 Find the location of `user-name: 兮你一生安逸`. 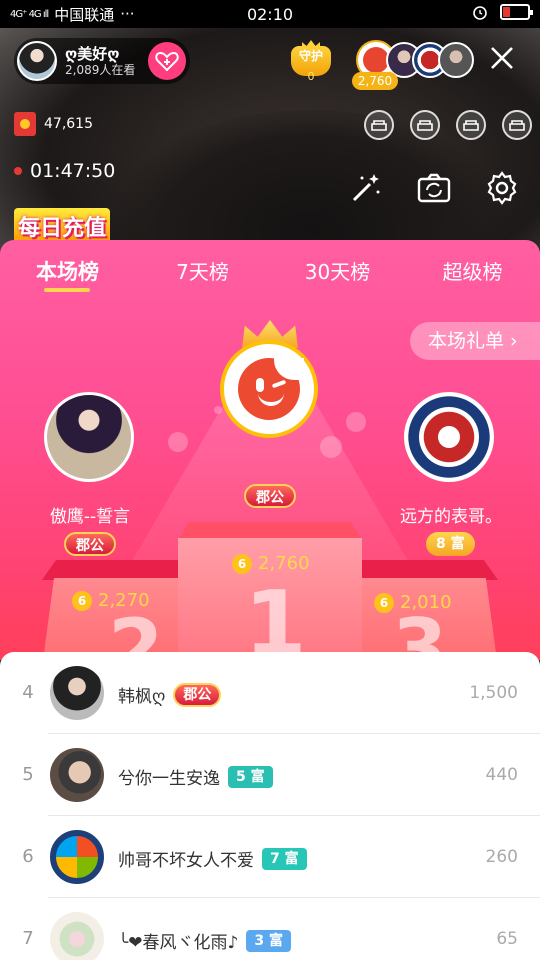

user-name: 兮你一生安逸 is located at coordinates (169, 779).